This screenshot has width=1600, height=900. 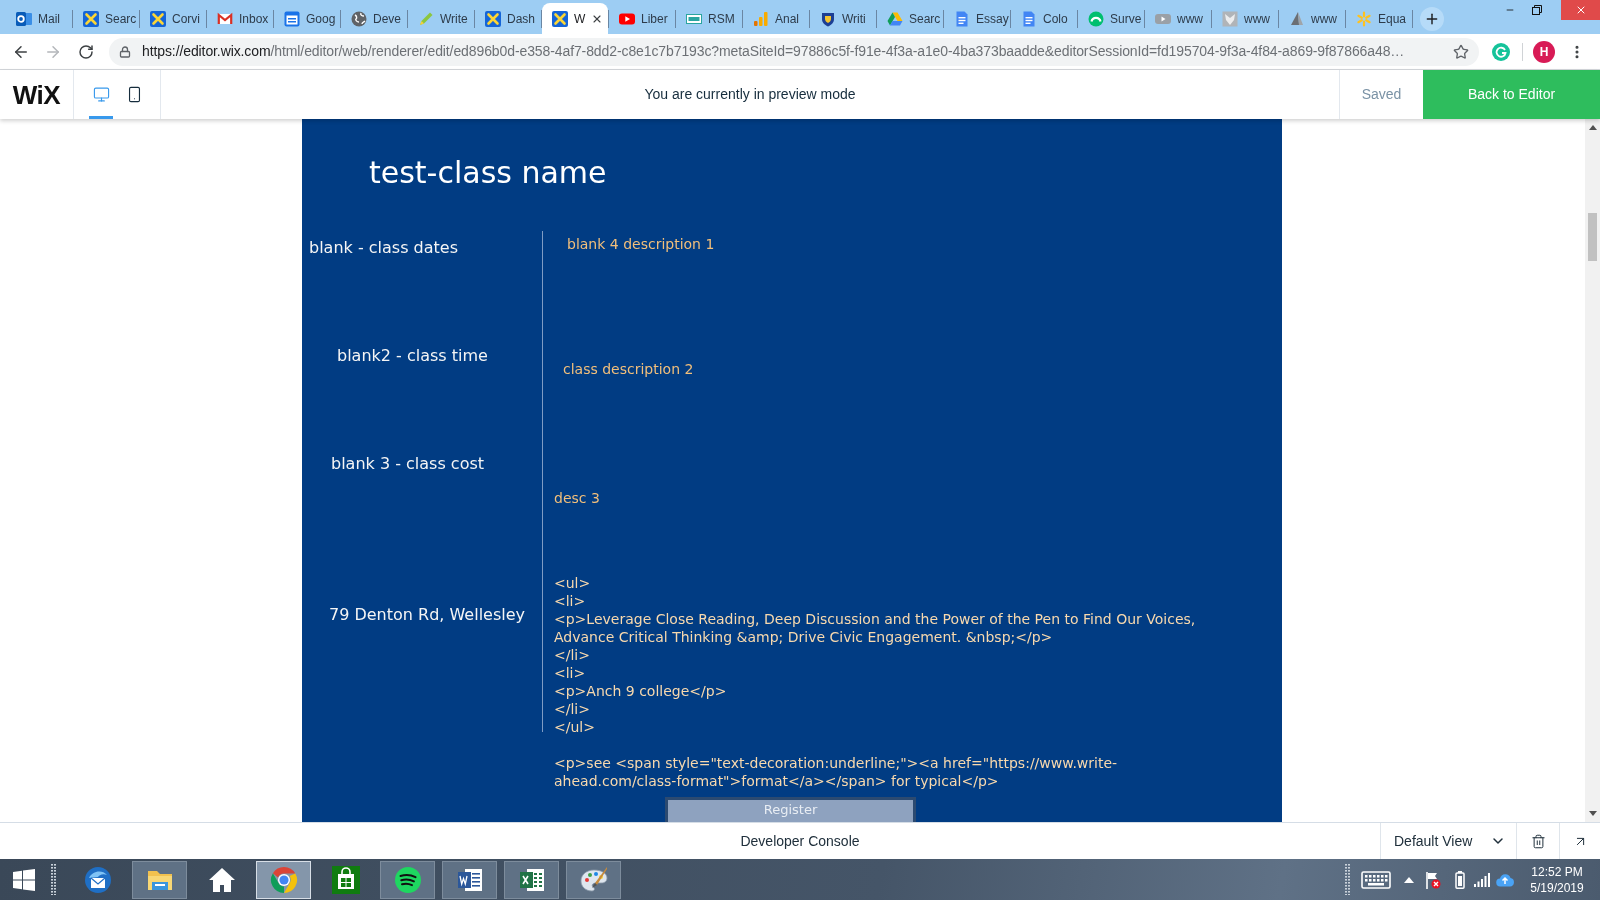 I want to click on scrollbar, so click(x=1592, y=470).